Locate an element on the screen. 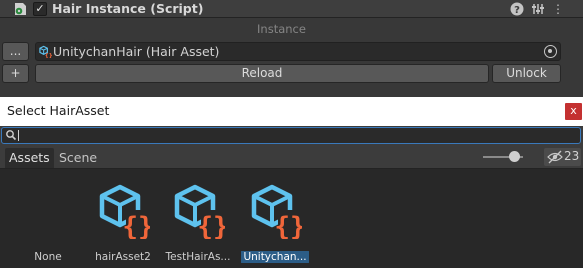 This screenshot has width=583, height=268. component-header: ✓ Hair Instance (Script) ? ⋮ is located at coordinates (291, 9).